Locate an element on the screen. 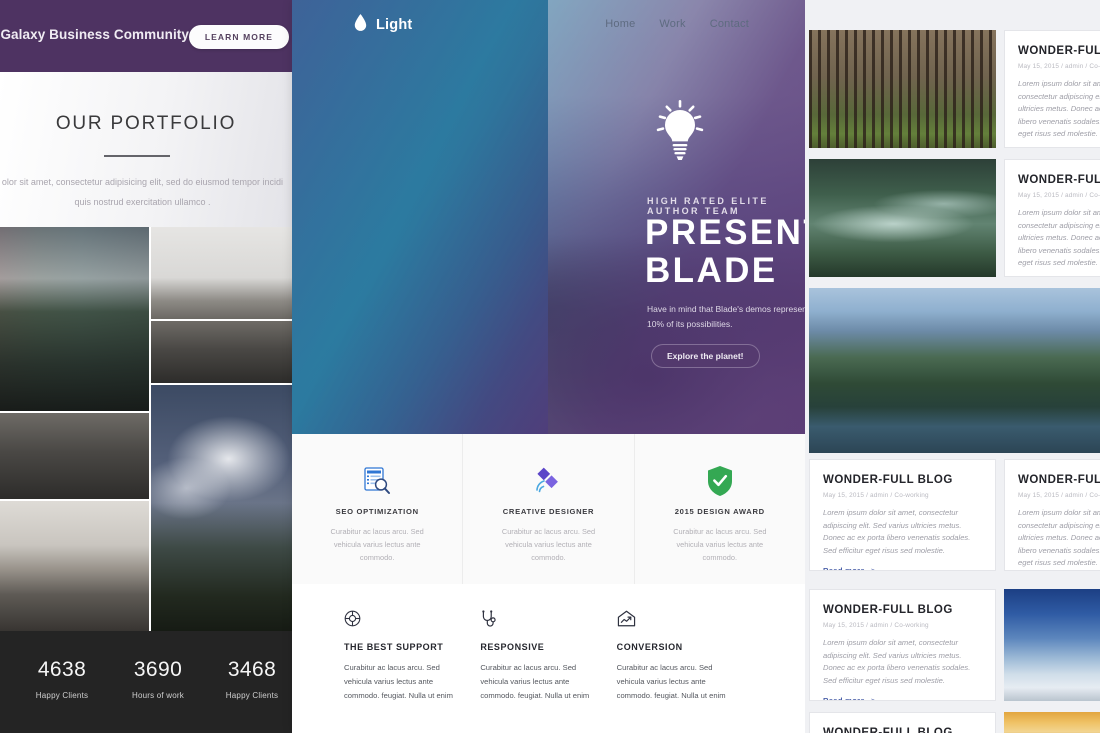 The image size is (1100, 733). feature-title: SEO OPTIMIZATION is located at coordinates (377, 511).